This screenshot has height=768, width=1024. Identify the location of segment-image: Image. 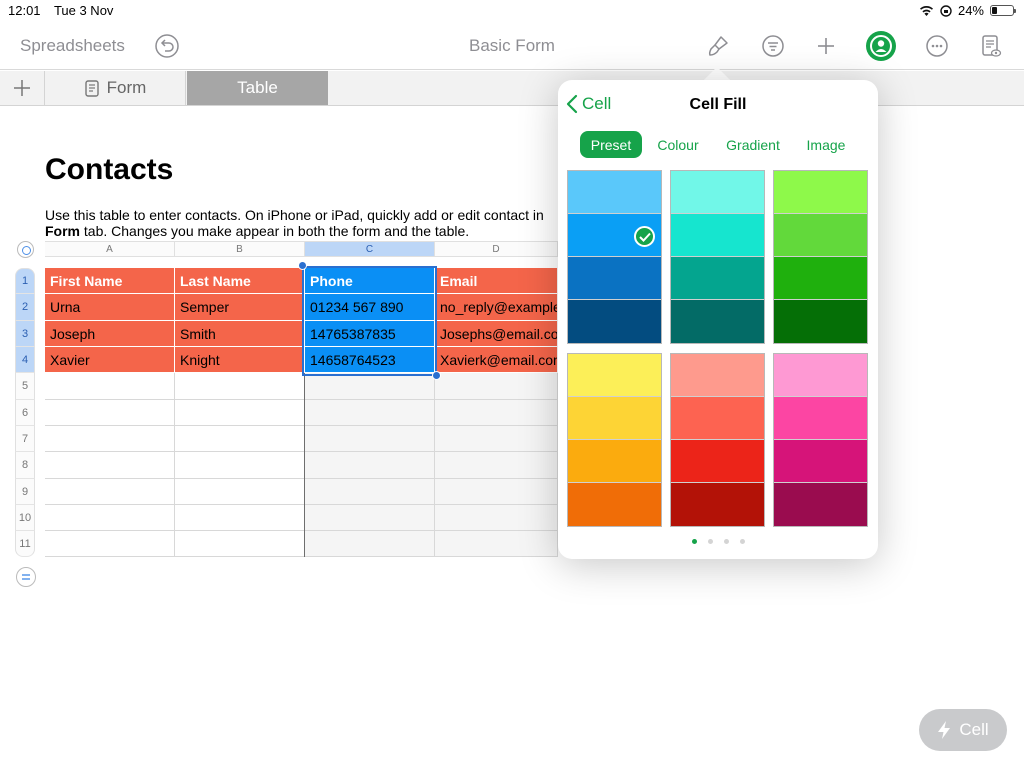
(826, 144).